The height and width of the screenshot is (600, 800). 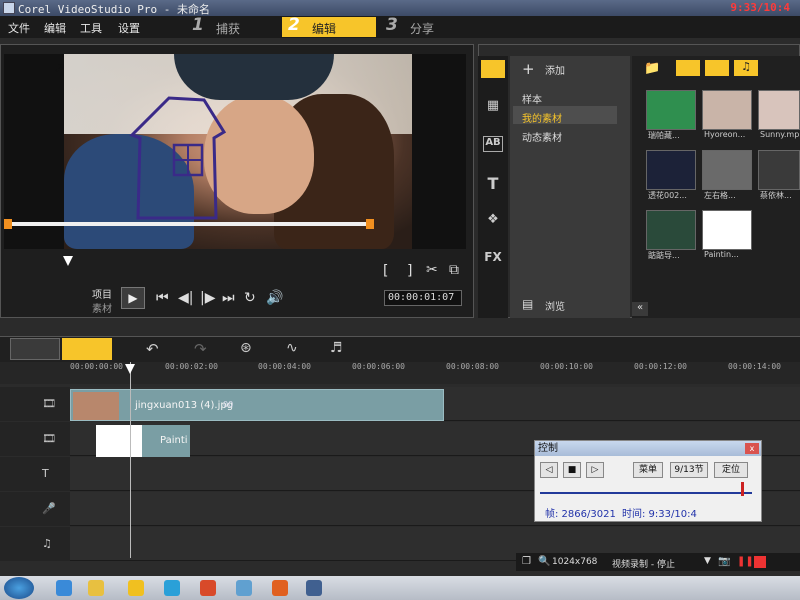 I want to click on graphic-tab-icon: ❖, so click(x=493, y=220).